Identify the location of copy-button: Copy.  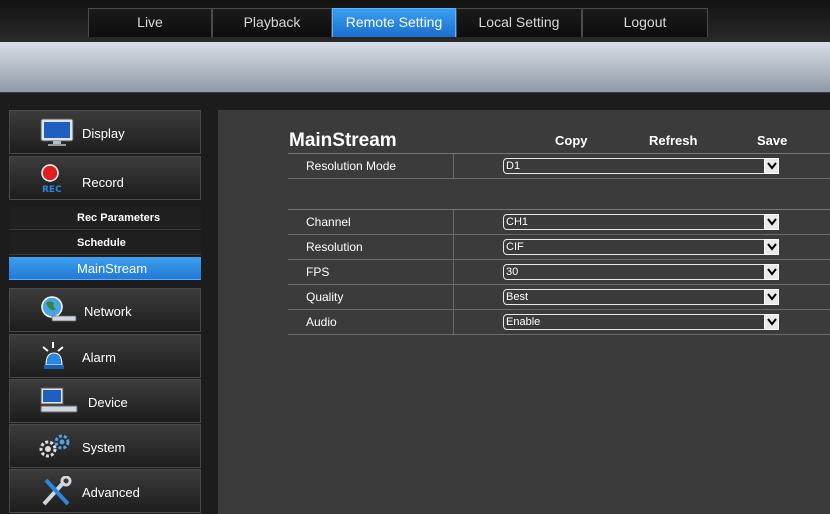
(571, 140).